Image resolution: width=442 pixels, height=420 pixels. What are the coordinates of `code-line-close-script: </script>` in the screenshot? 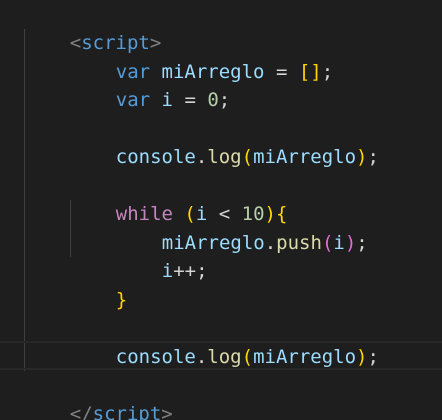 It's located at (98, 395).